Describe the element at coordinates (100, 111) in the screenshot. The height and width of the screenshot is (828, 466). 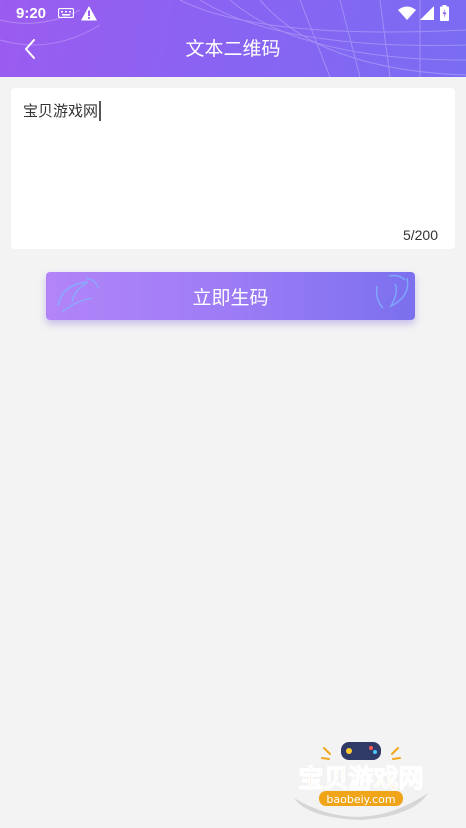
I see `text-caret` at that location.